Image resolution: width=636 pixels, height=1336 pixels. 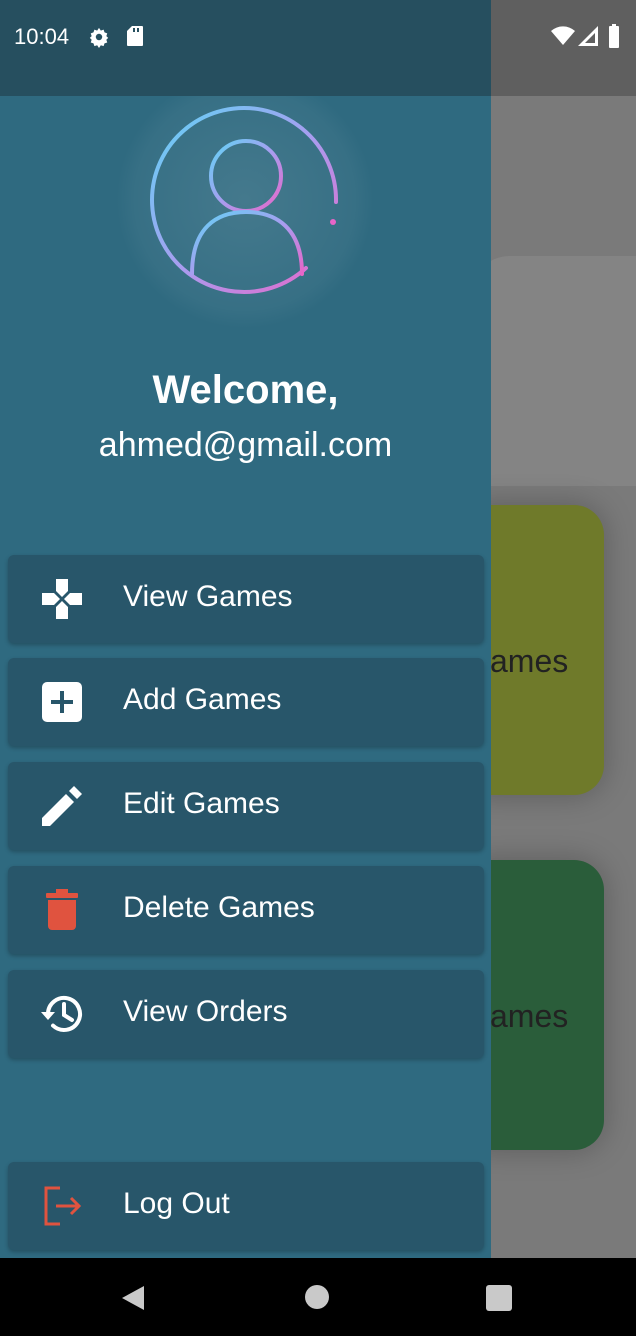 I want to click on welcome-heading: Welcome,, so click(x=245, y=390).